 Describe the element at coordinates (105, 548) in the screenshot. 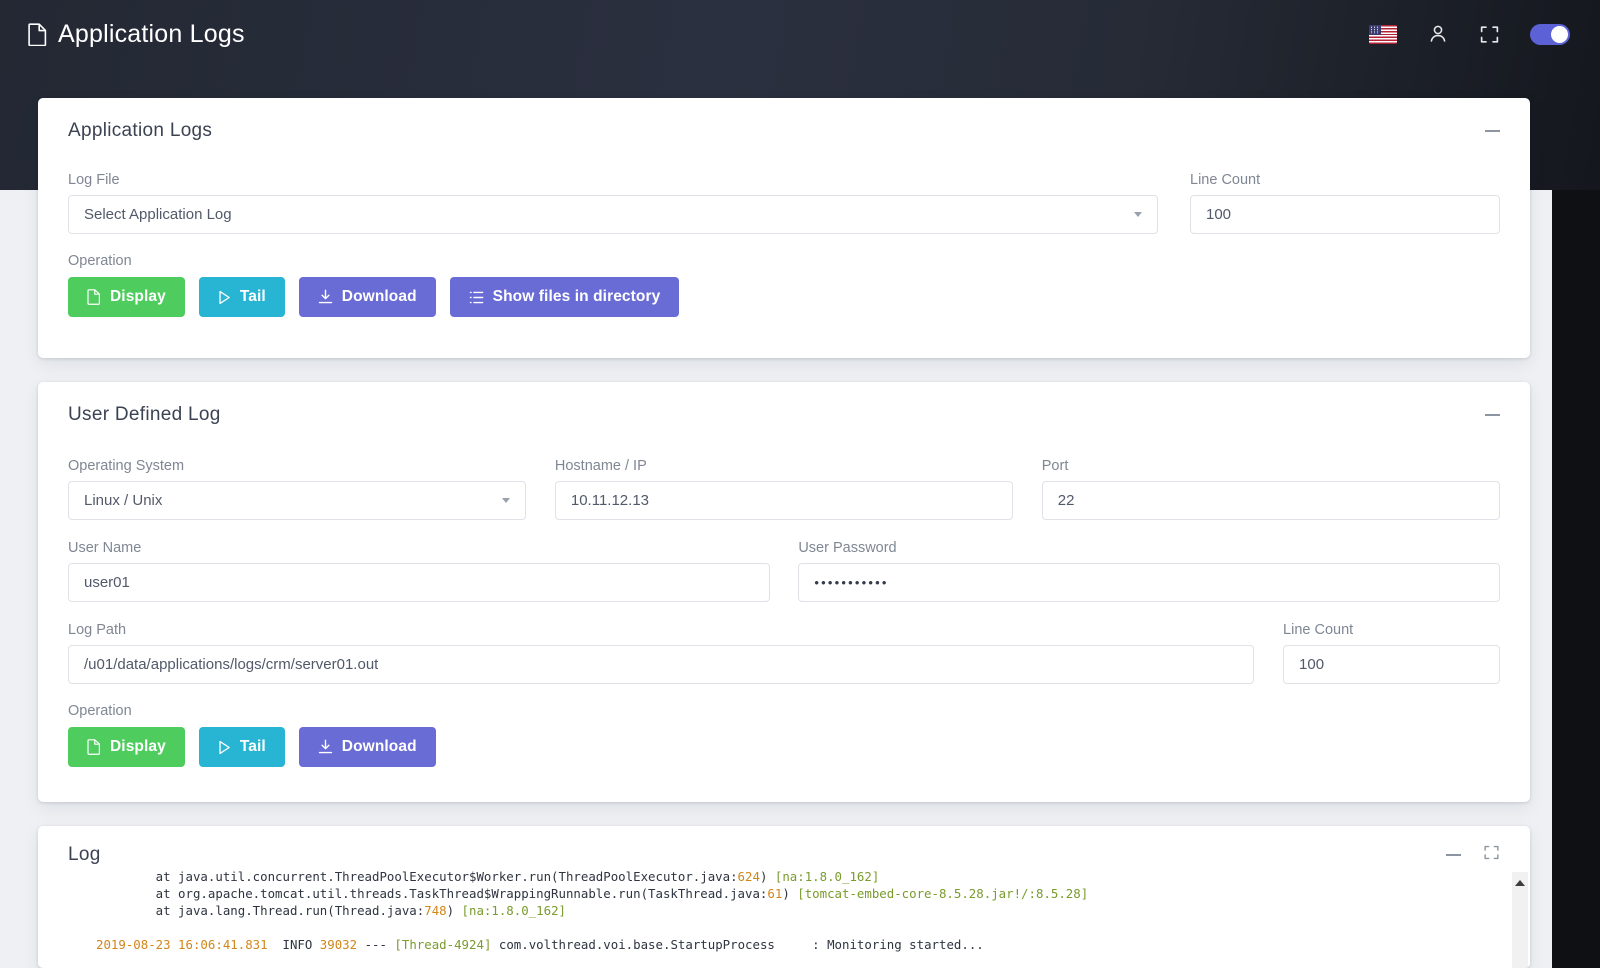

I see `user-name-label: User Name` at that location.